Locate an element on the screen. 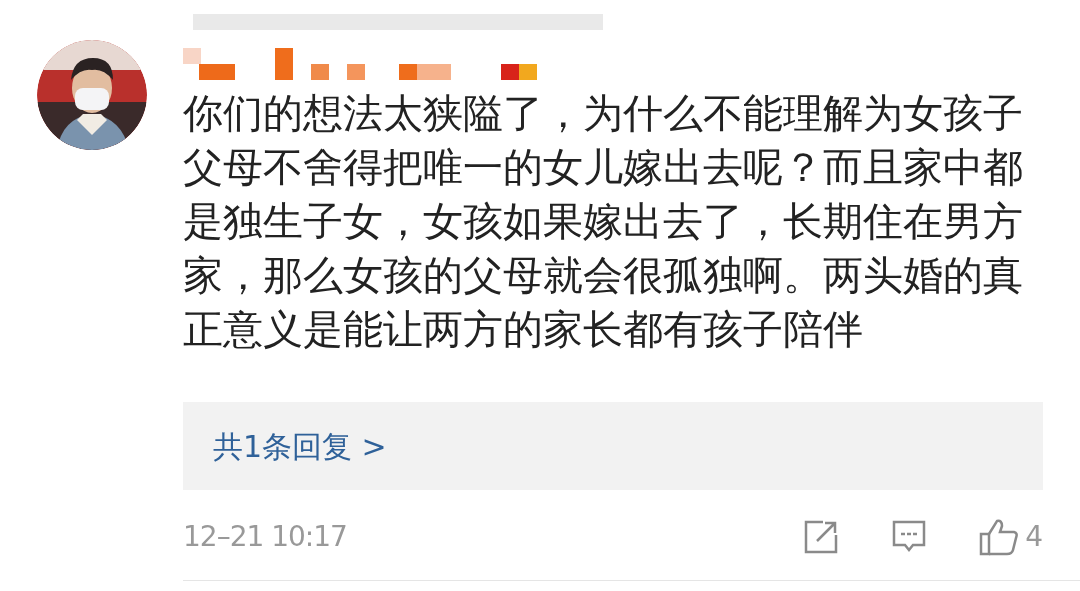 This screenshot has height=591, width=1080. like-count: 4 is located at coordinates (1034, 537).